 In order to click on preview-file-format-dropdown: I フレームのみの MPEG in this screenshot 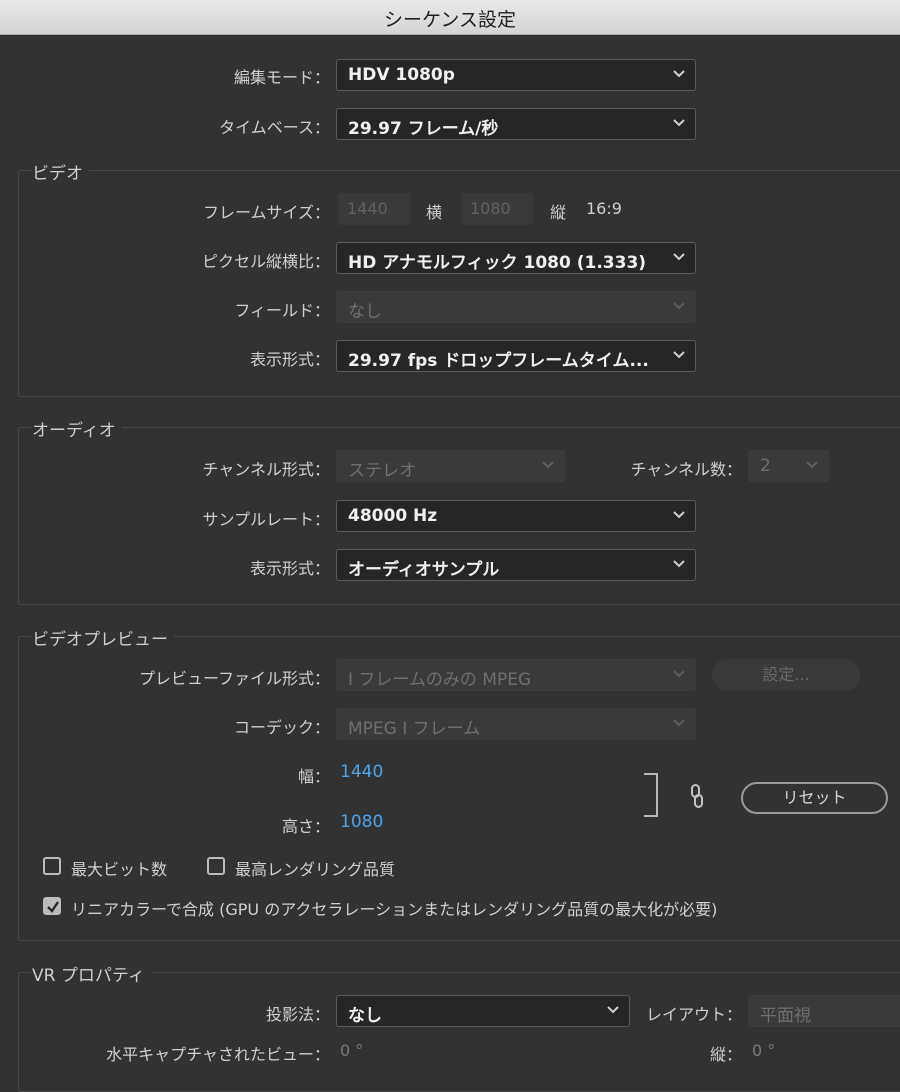, I will do `click(516, 675)`.